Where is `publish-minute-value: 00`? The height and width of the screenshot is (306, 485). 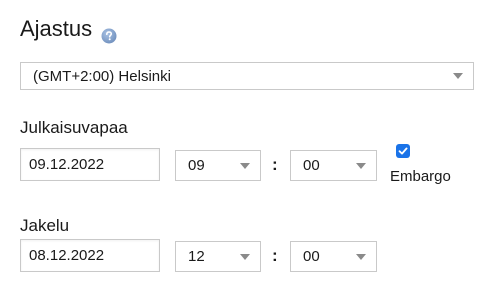
publish-minute-value: 00 is located at coordinates (311, 165).